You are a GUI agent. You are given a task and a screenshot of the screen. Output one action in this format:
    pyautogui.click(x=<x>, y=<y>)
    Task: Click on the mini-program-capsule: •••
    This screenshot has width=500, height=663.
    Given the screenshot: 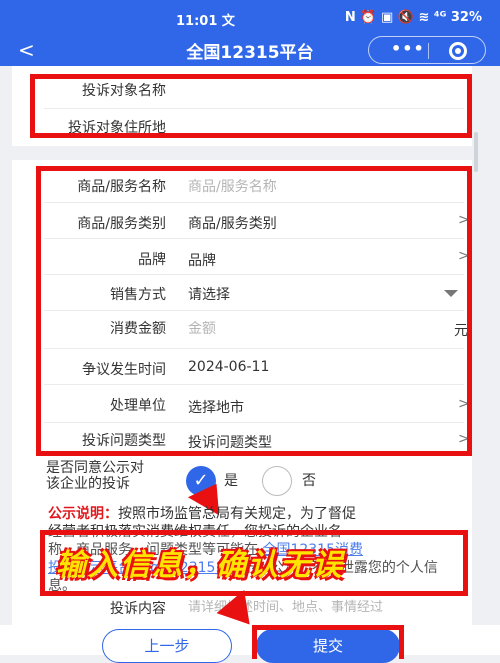 What is the action you would take?
    pyautogui.click(x=427, y=50)
    